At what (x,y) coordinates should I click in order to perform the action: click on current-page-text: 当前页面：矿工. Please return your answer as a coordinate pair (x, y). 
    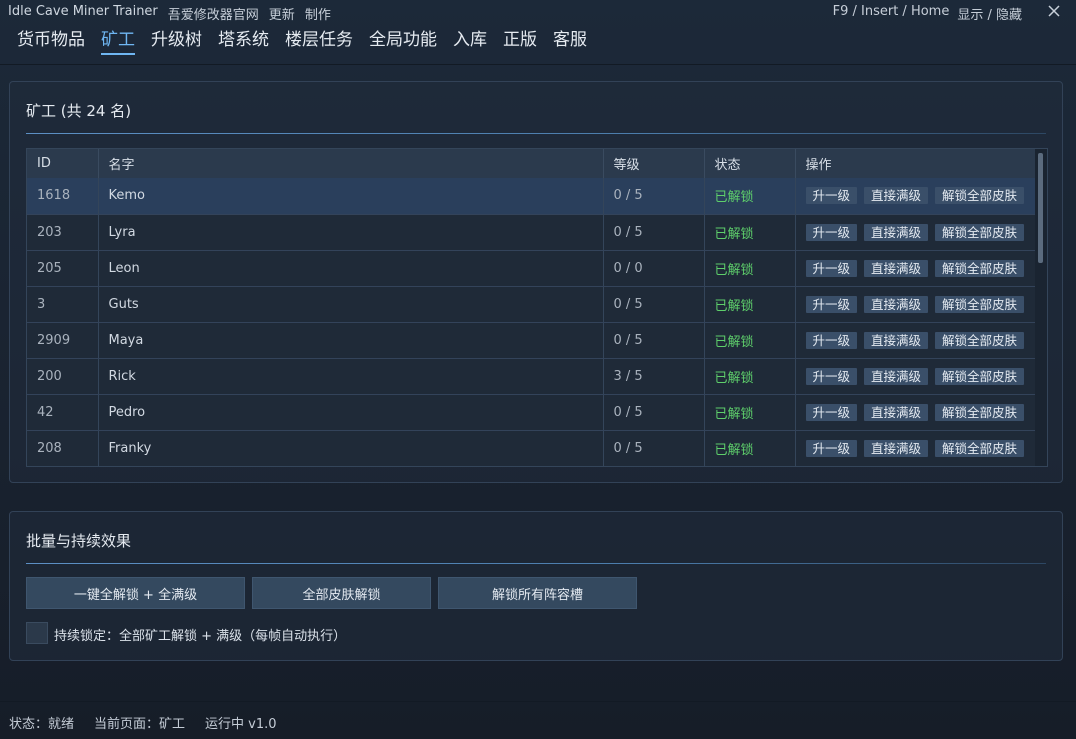
    Looking at the image, I should click on (140, 724).